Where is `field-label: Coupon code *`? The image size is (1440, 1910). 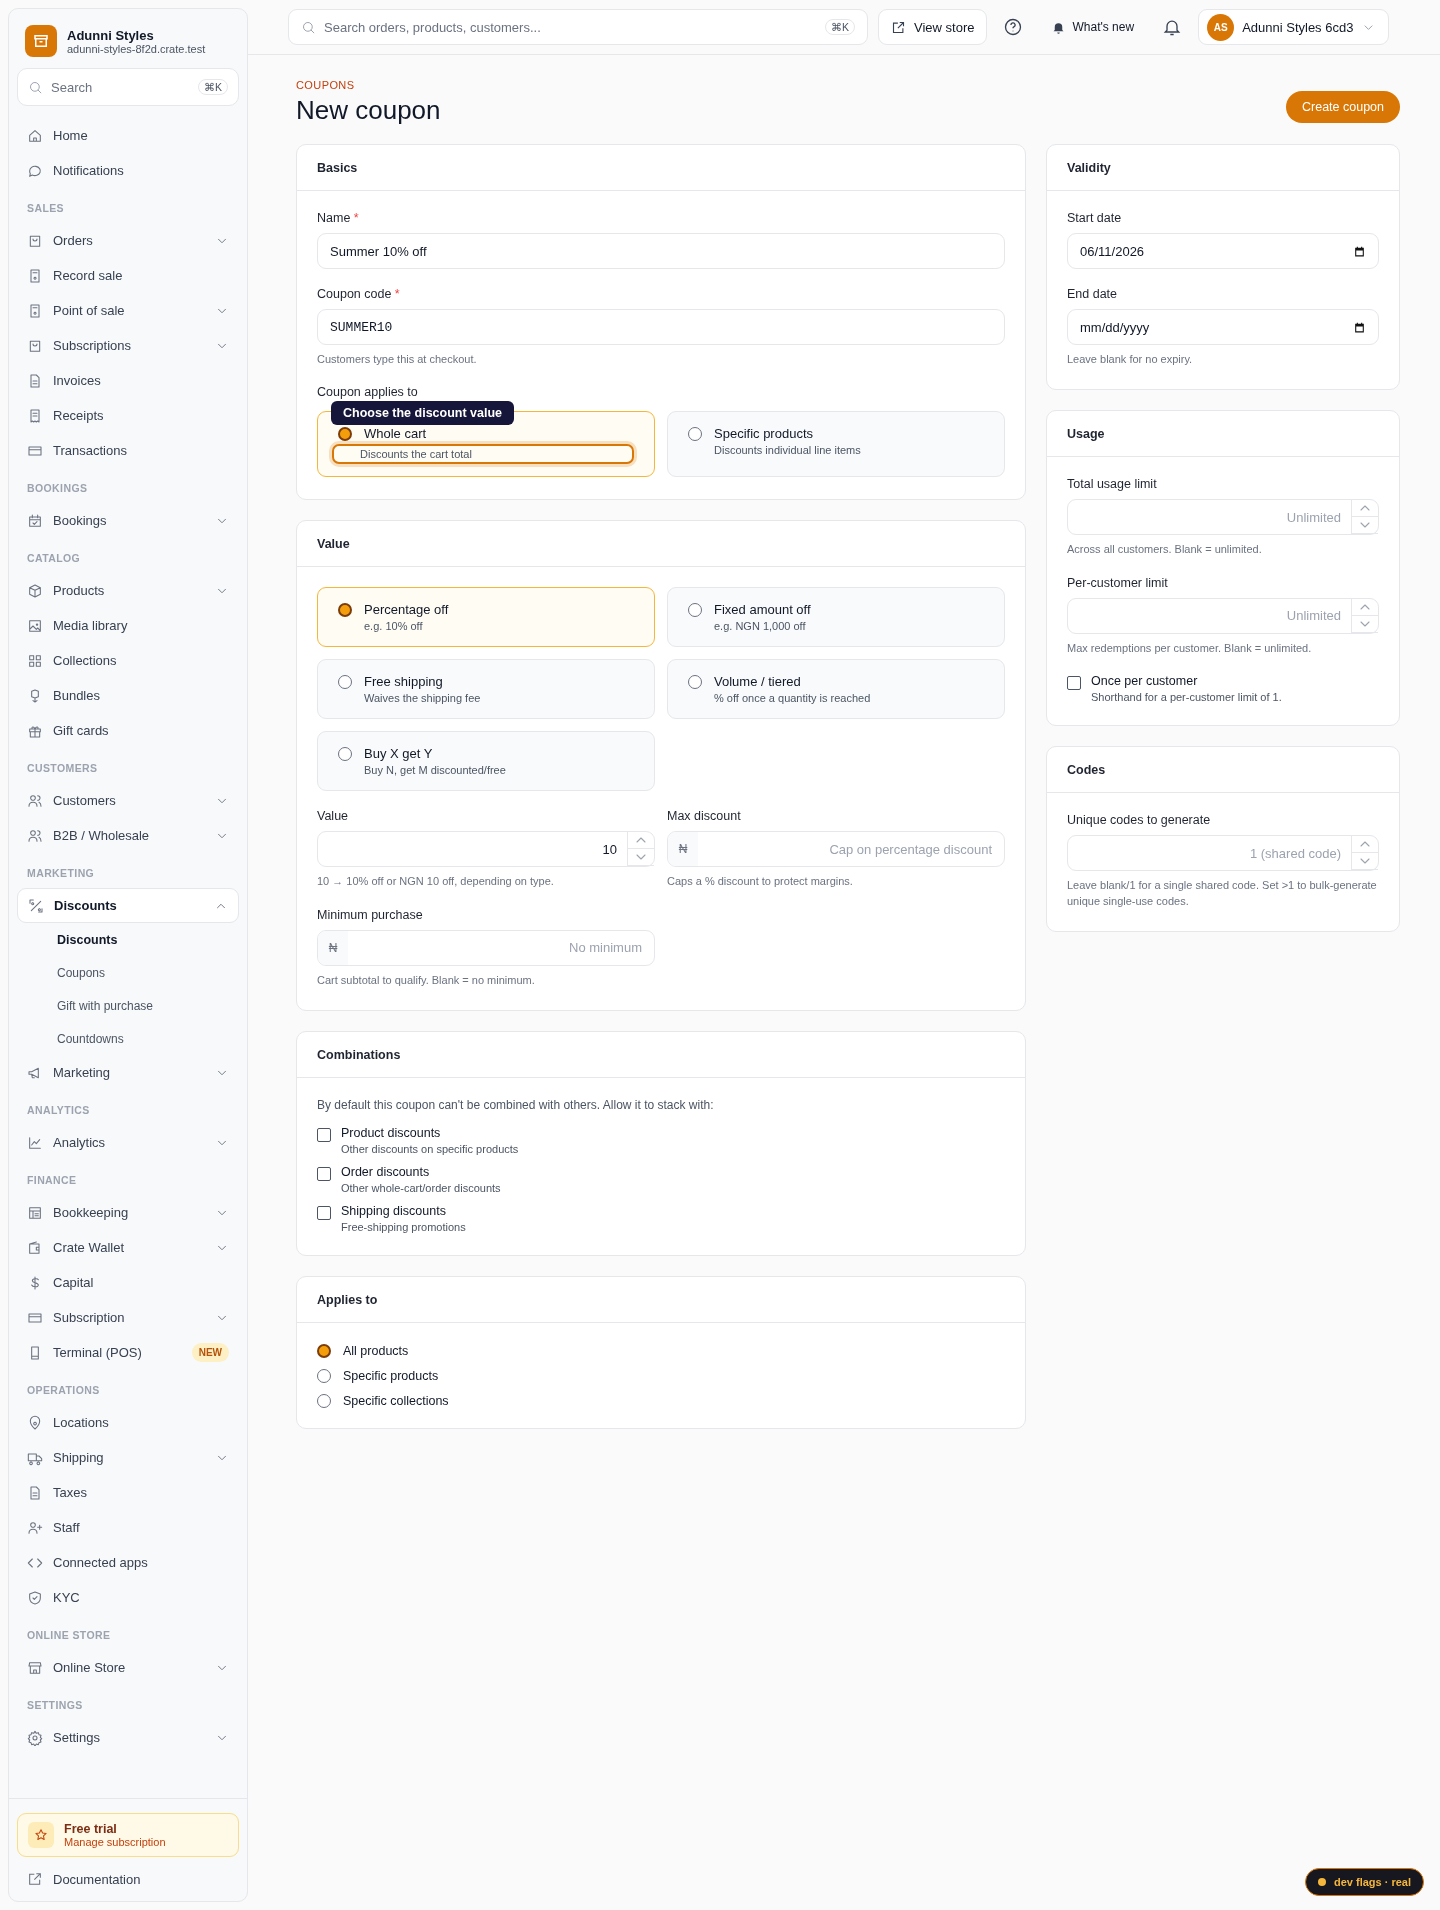
field-label: Coupon code * is located at coordinates (359, 294).